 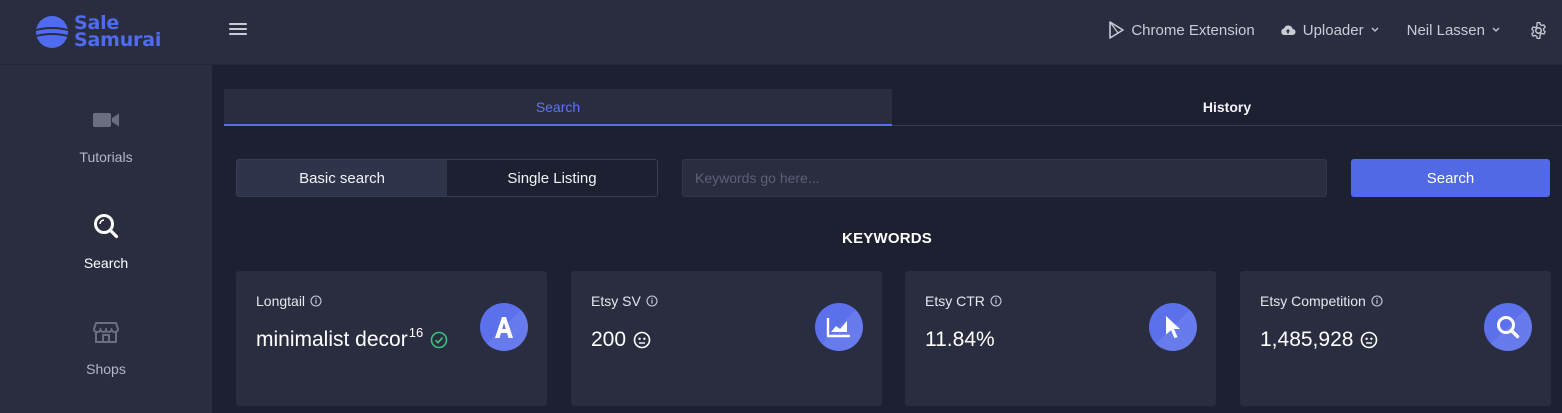 I want to click on cursor-pointer-icon, so click(x=1173, y=327).